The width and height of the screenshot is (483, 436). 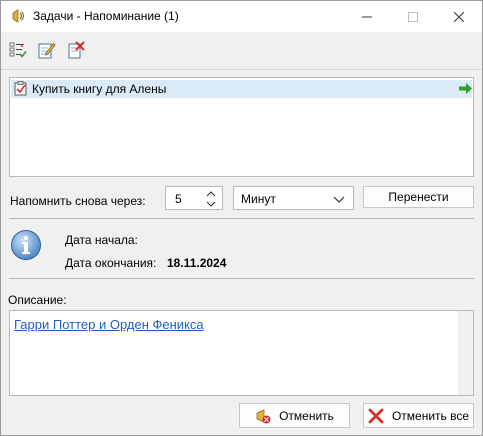 I want to click on snooze-unit-select: Минут, so click(x=293, y=198).